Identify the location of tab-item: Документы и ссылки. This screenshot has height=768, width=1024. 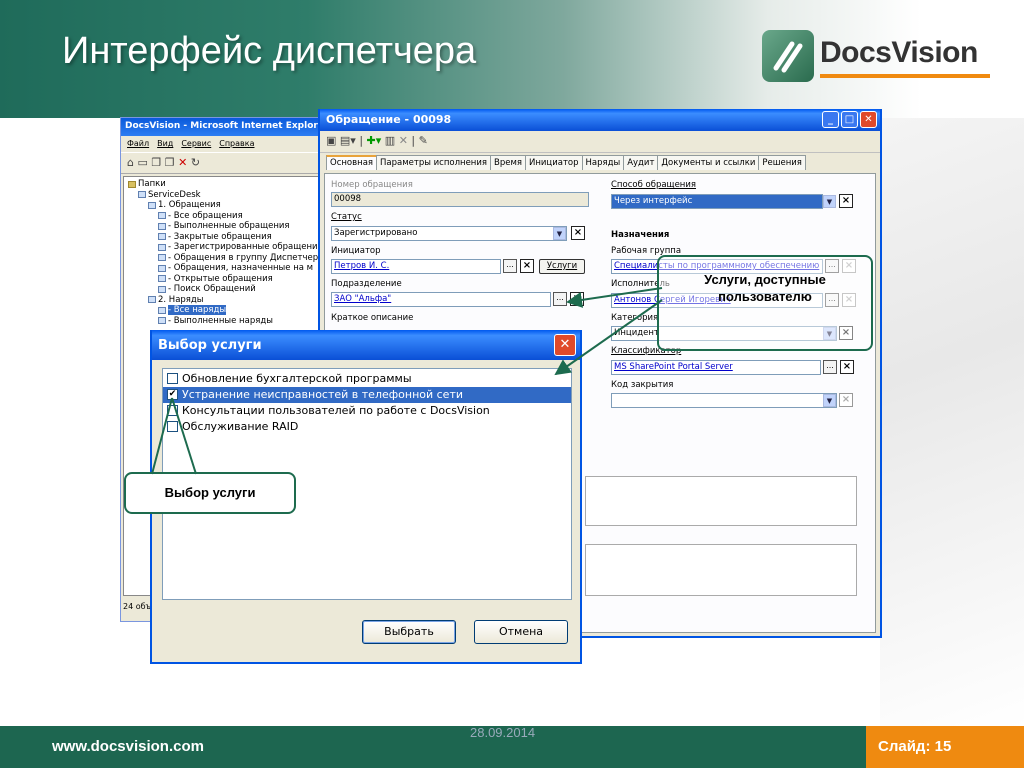
(708, 162).